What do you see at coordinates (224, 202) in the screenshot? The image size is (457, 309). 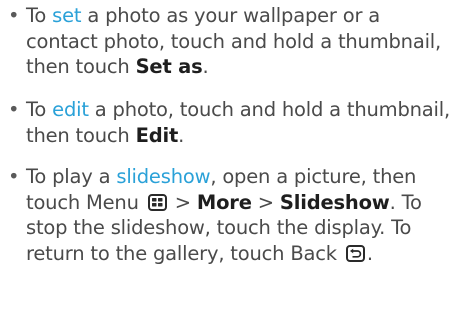 I see `more-term: More` at bounding box center [224, 202].